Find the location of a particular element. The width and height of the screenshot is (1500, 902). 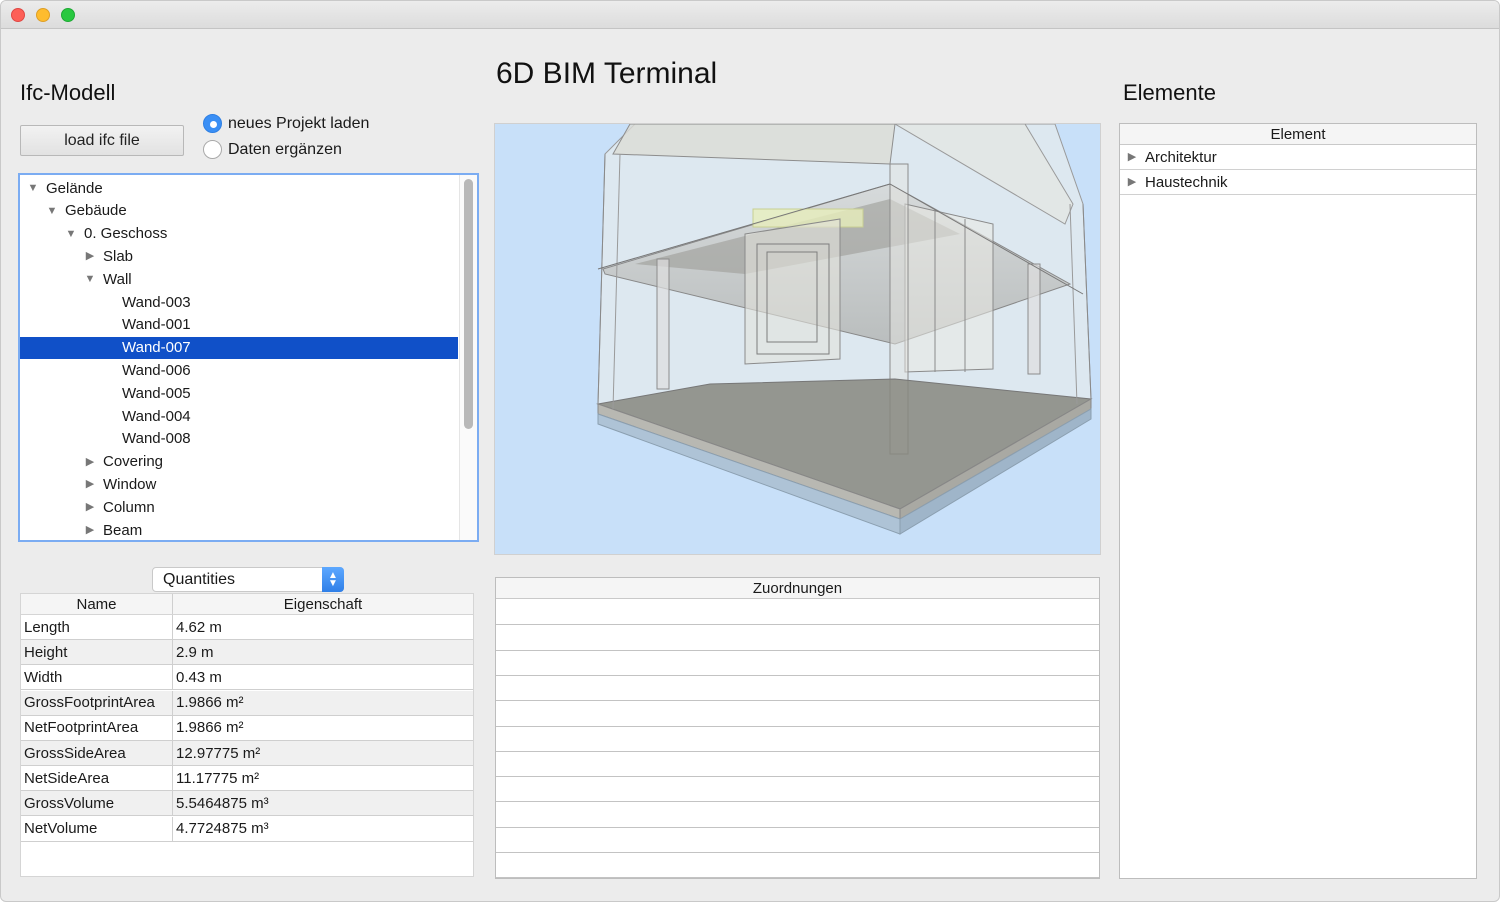

element-item-label: Haustechnik is located at coordinates (1186, 182).